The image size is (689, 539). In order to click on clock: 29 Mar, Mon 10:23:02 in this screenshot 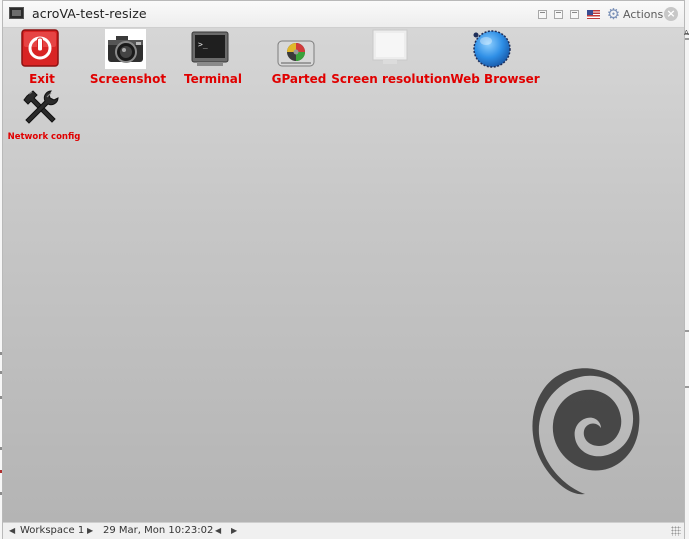, I will do `click(158, 530)`.